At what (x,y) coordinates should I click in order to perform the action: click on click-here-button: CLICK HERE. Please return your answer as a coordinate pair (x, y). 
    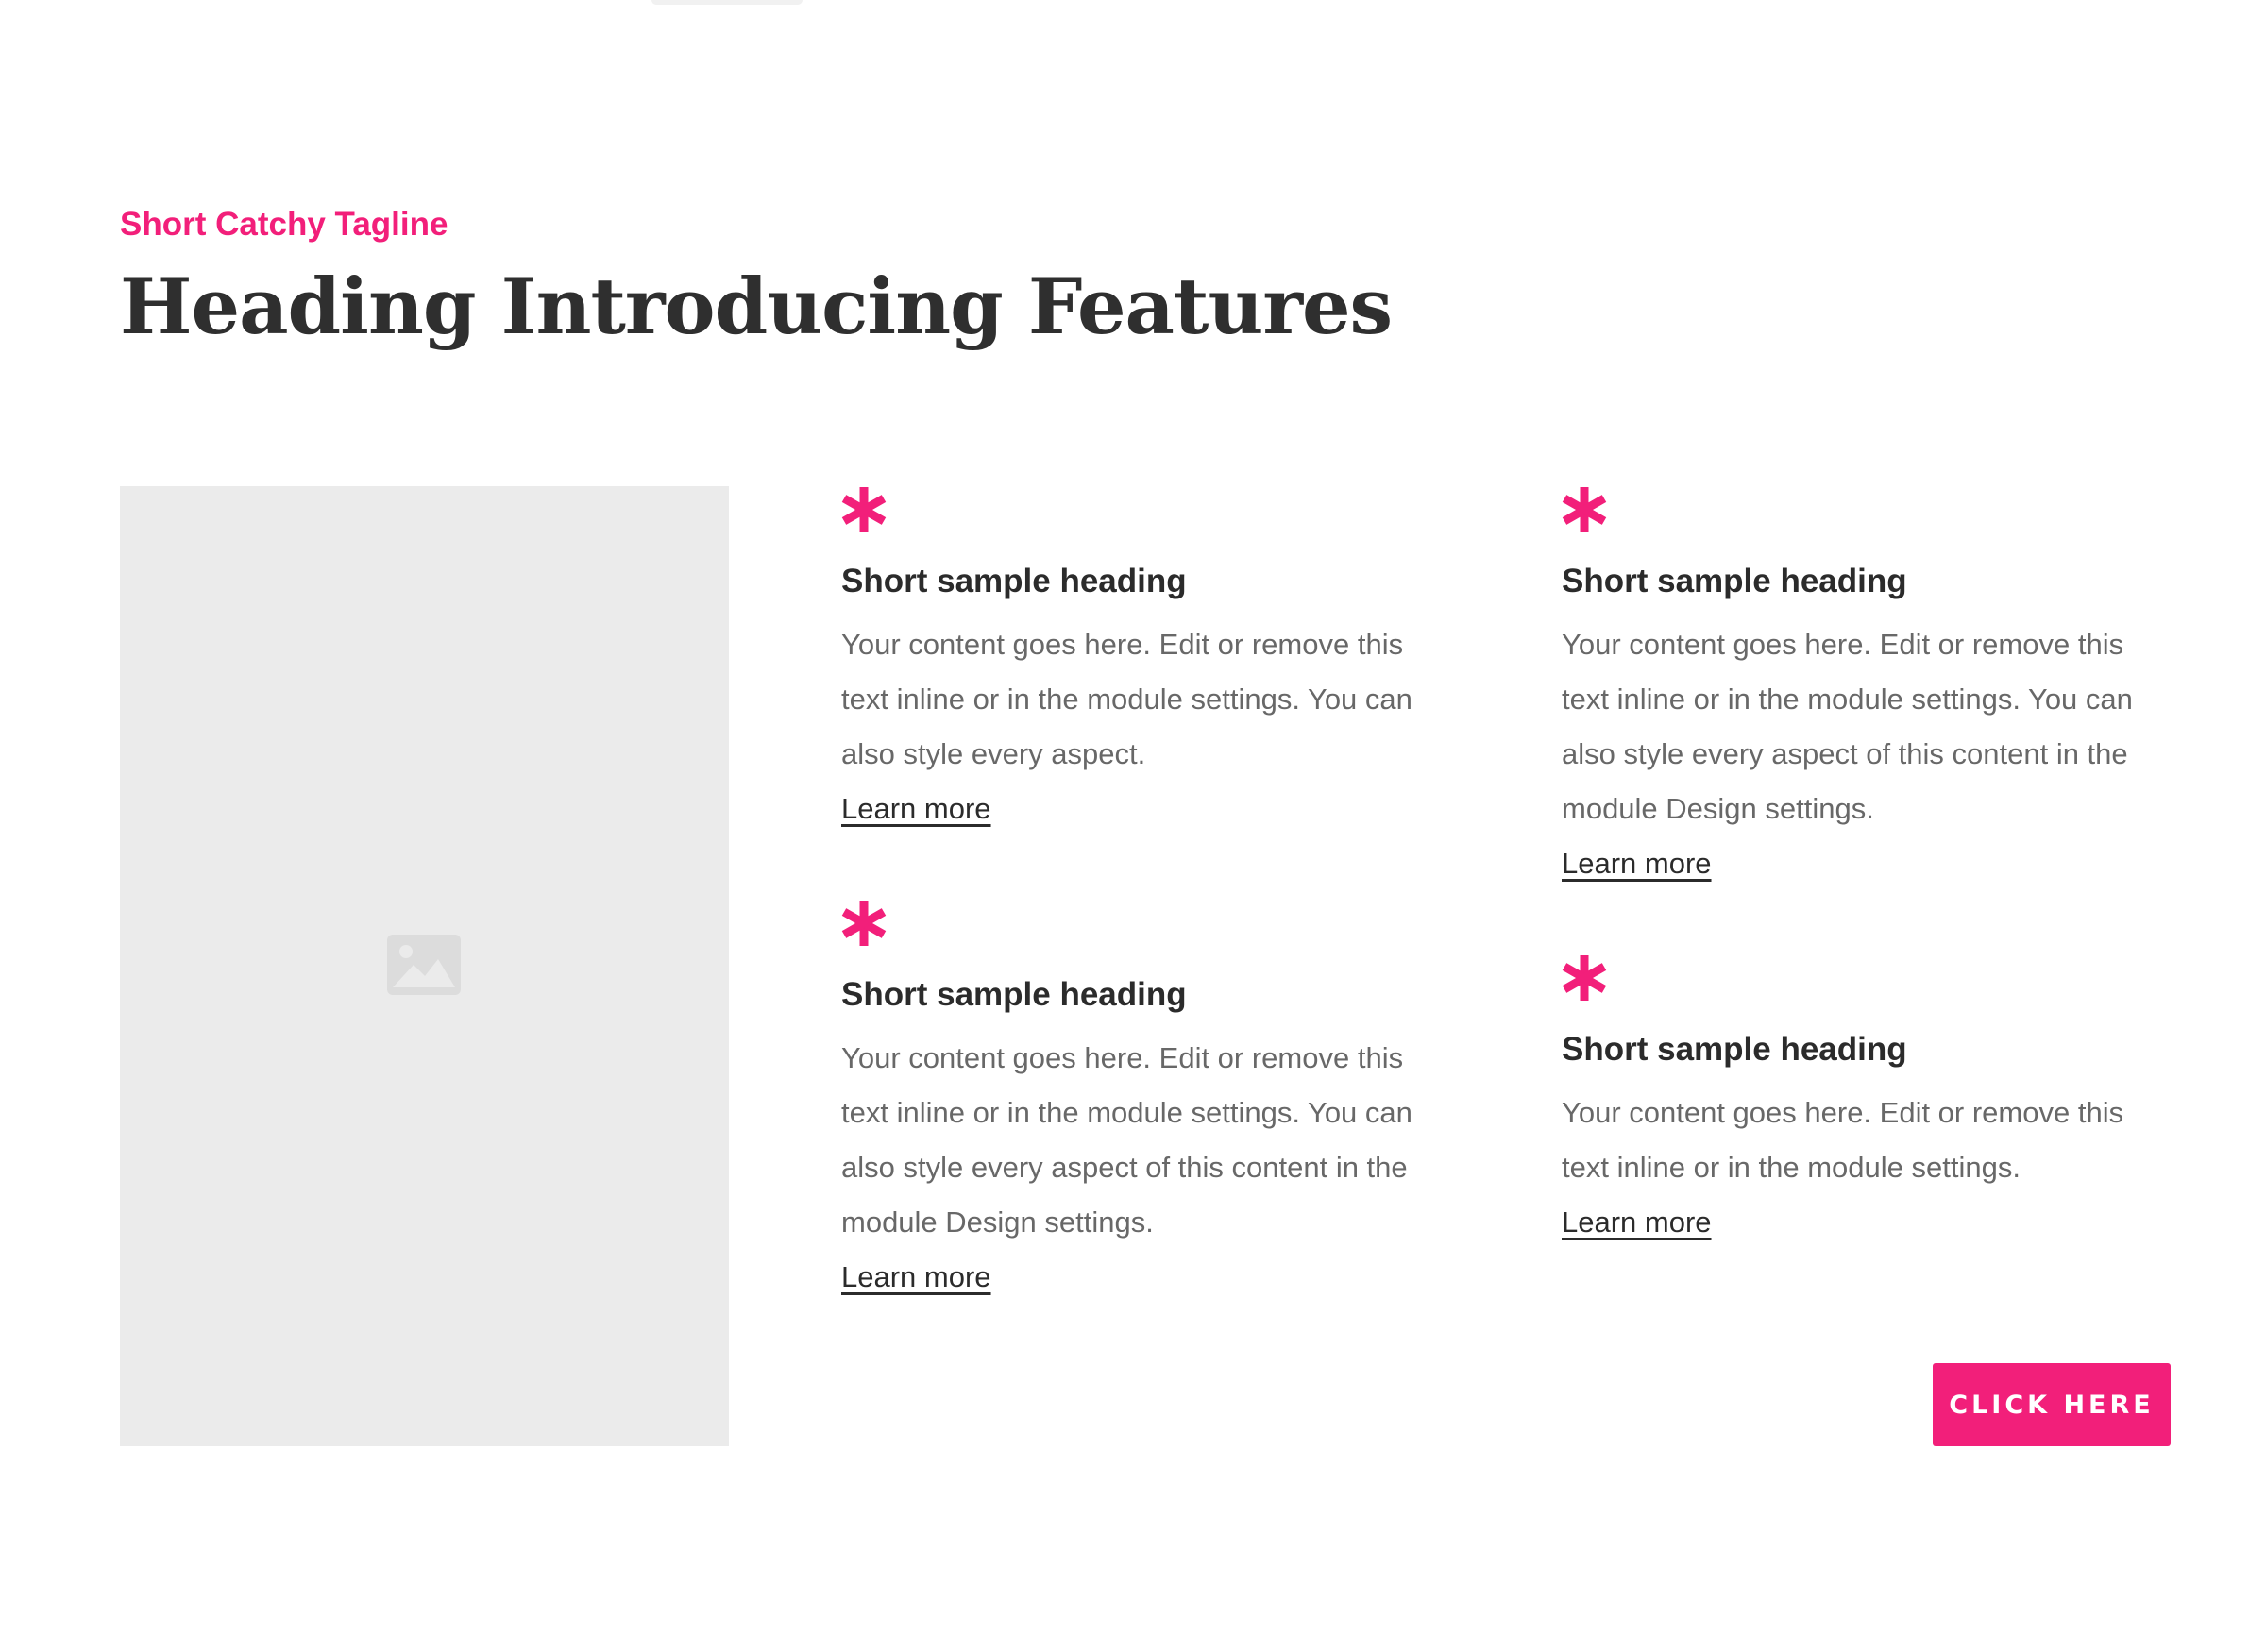
    Looking at the image, I should click on (2052, 1404).